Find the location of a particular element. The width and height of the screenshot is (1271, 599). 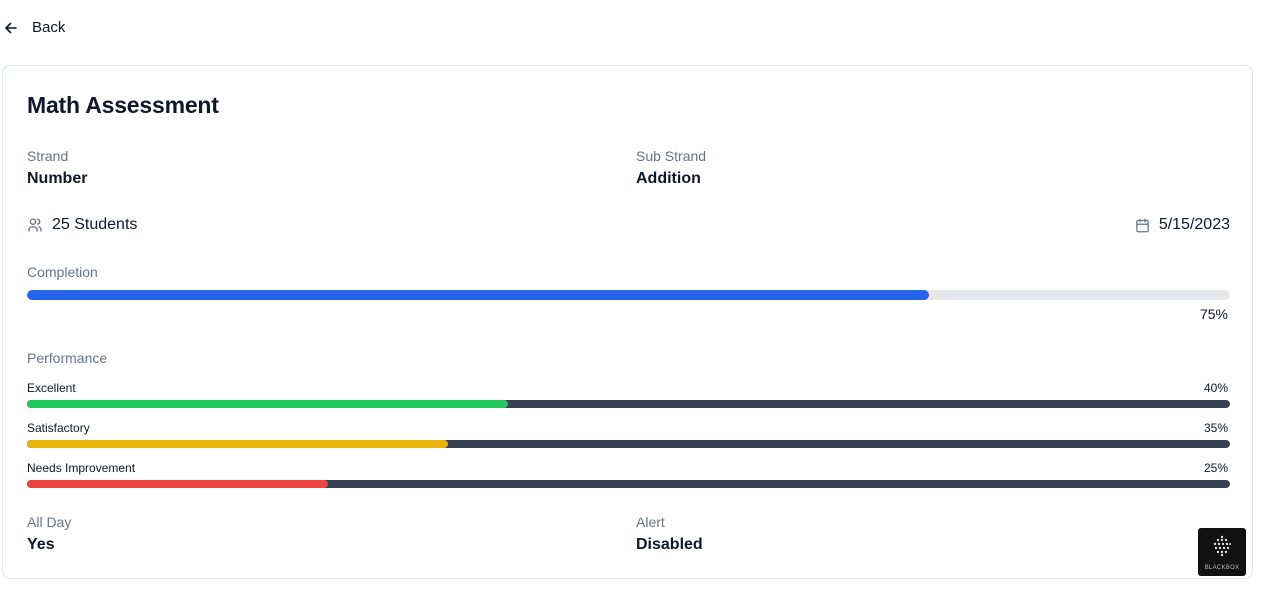

blackbox-watermark: BLACKBOX is located at coordinates (1222, 552).